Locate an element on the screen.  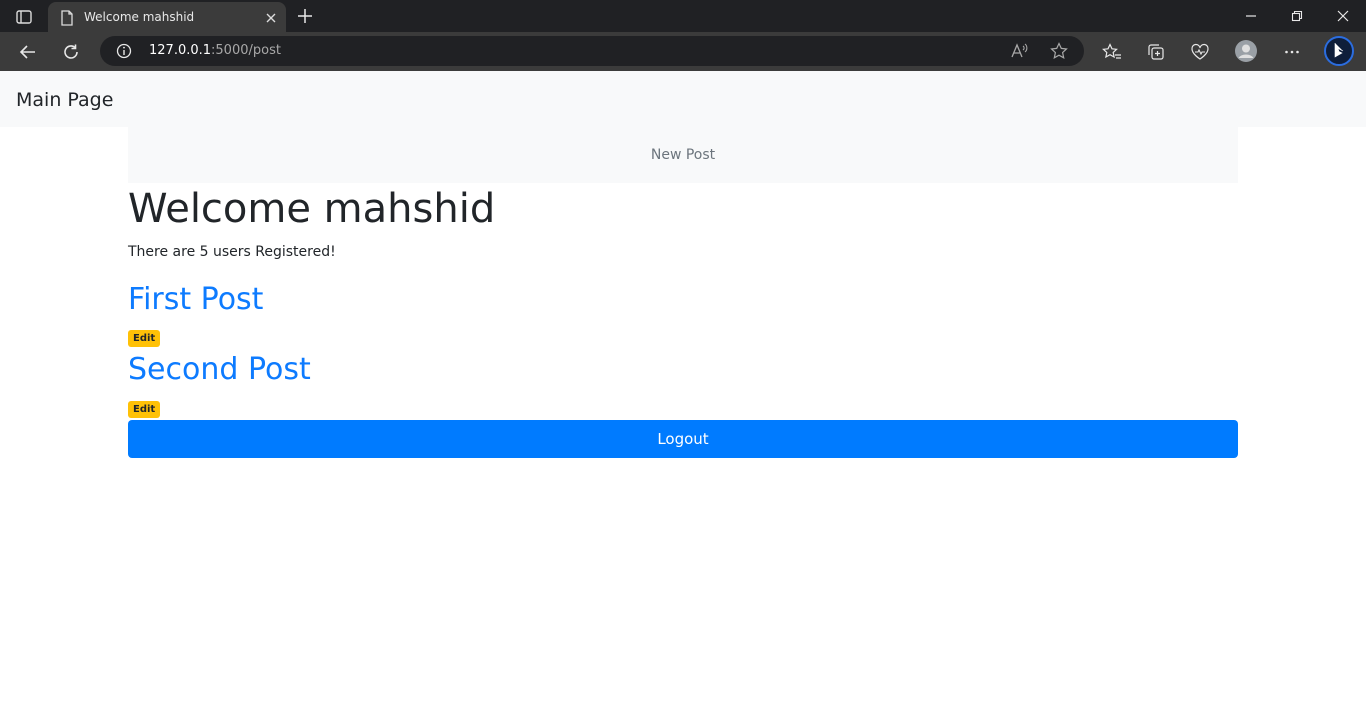
url-path: :5000/post is located at coordinates (246, 50).